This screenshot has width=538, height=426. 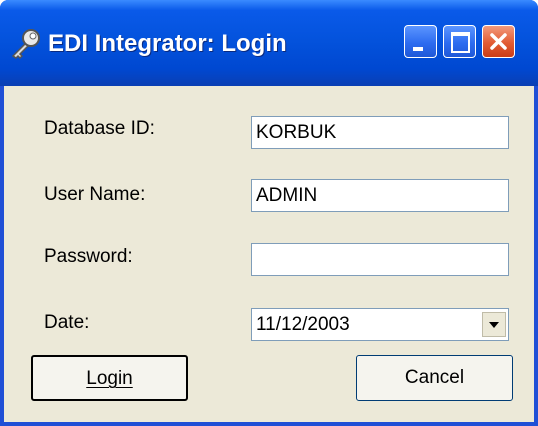 I want to click on close-button, so click(x=498, y=41).